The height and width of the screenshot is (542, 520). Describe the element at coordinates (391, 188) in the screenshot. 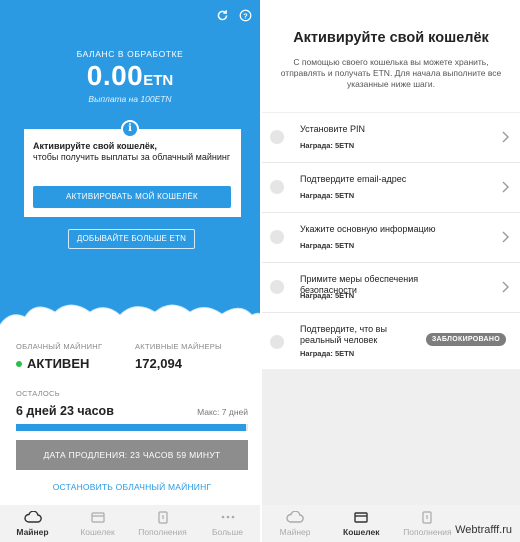

I see `task-confirm-email: Подтвердите email-адрес Награда: 5ETN` at that location.